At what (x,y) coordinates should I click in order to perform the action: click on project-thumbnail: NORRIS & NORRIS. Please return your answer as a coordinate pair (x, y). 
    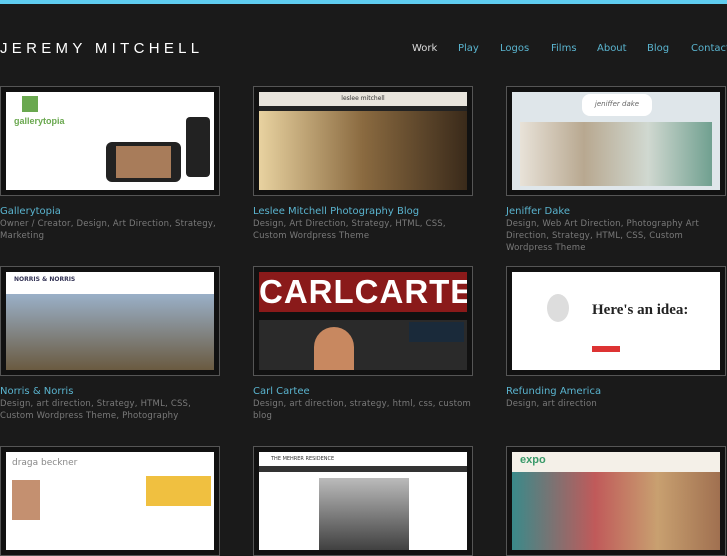
    Looking at the image, I should click on (110, 321).